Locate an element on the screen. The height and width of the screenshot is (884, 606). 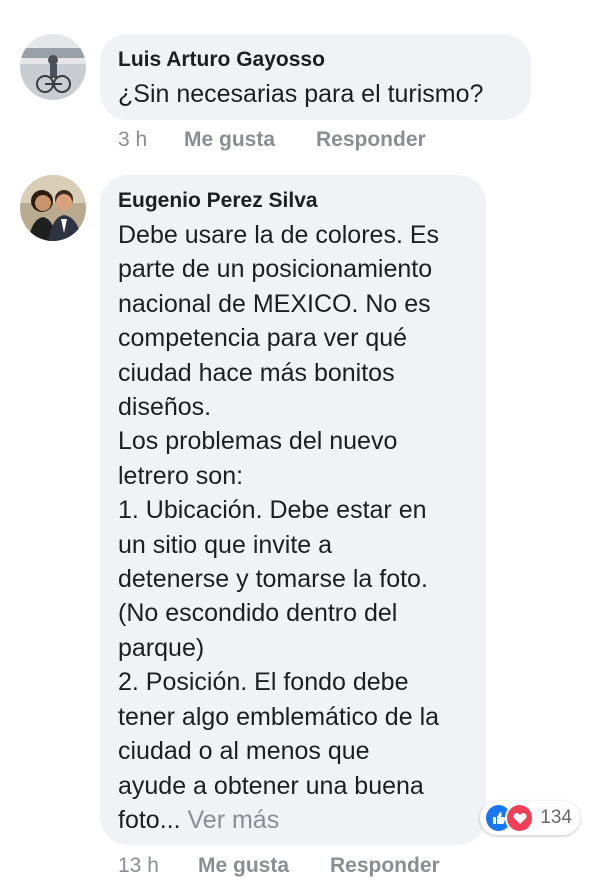
comment-line: (No escondido dentro del is located at coordinates (258, 613).